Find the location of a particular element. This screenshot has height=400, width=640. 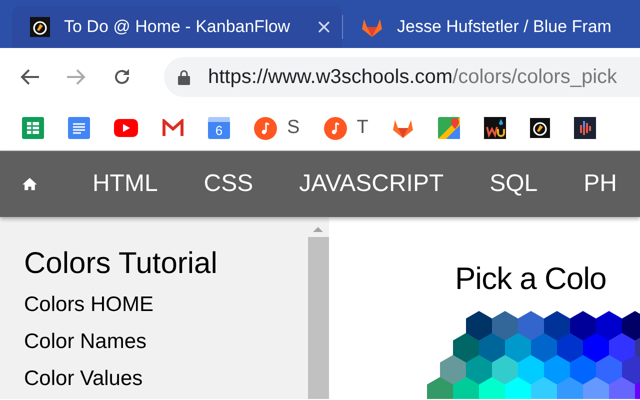

bookmark: S is located at coordinates (277, 128).